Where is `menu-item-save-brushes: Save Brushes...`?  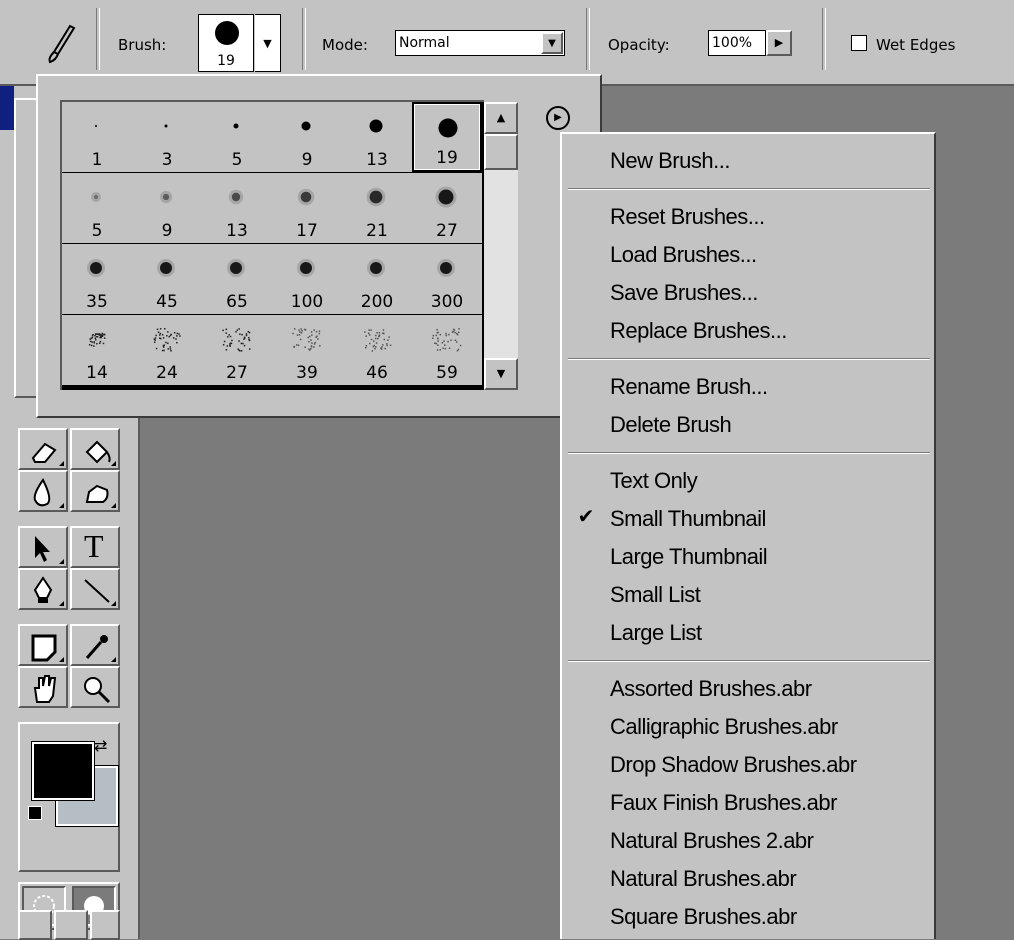
menu-item-save-brushes: Save Brushes... is located at coordinates (684, 293).